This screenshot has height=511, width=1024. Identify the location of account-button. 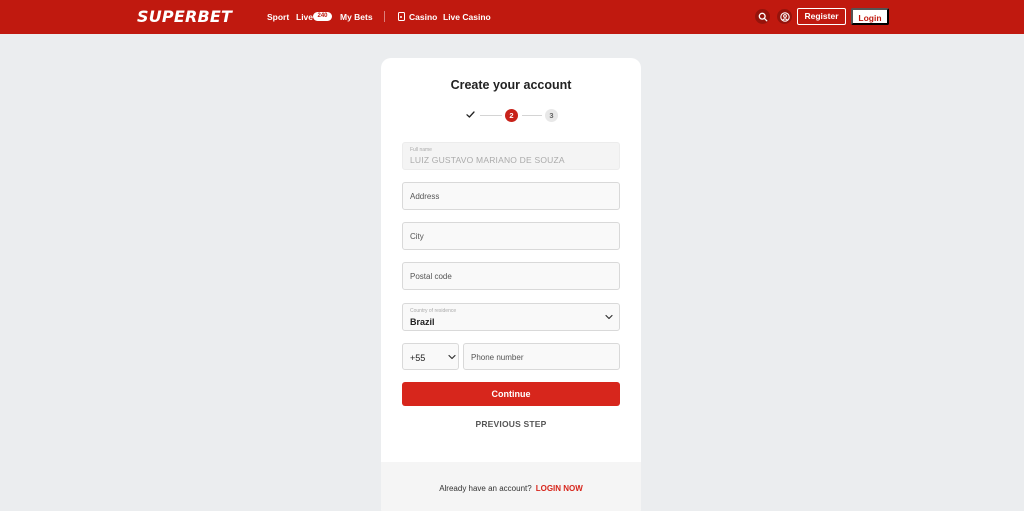
(784, 16).